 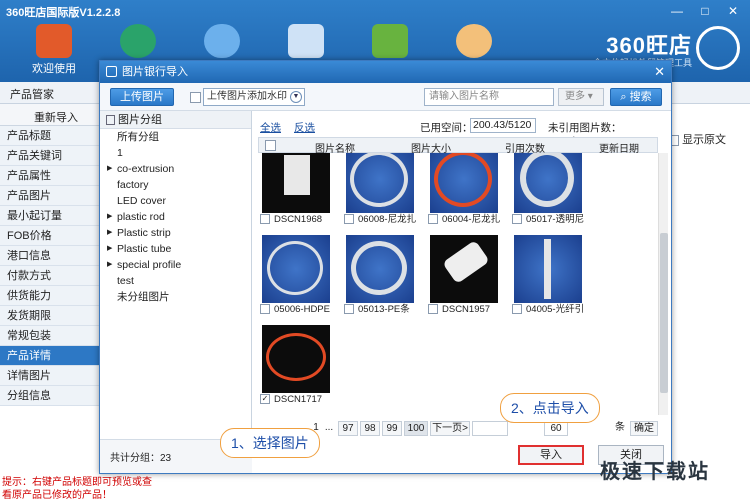 I want to click on header-checkbox, so click(x=270, y=145).